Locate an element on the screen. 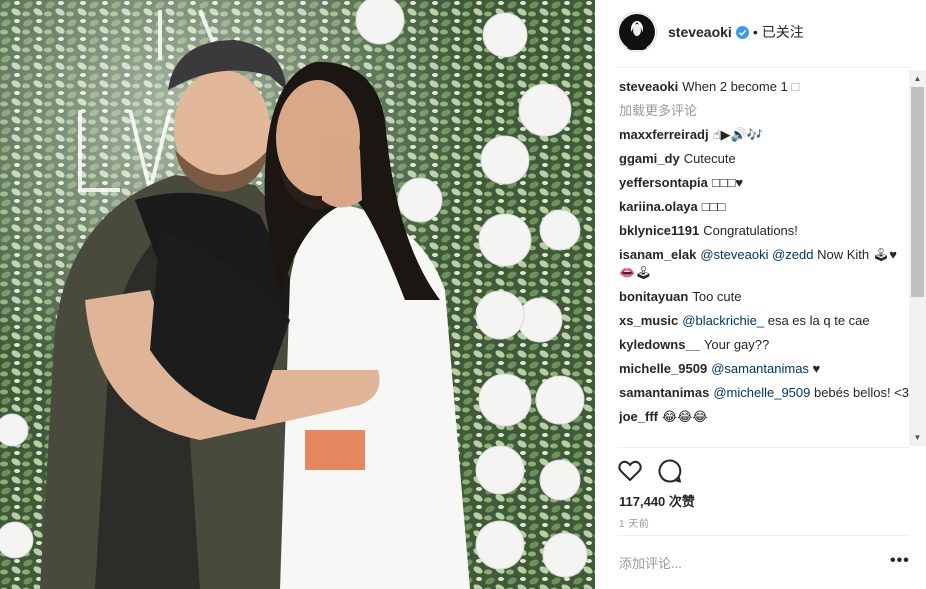 This screenshot has width=926, height=589. comment-text: □□□ is located at coordinates (713, 206).